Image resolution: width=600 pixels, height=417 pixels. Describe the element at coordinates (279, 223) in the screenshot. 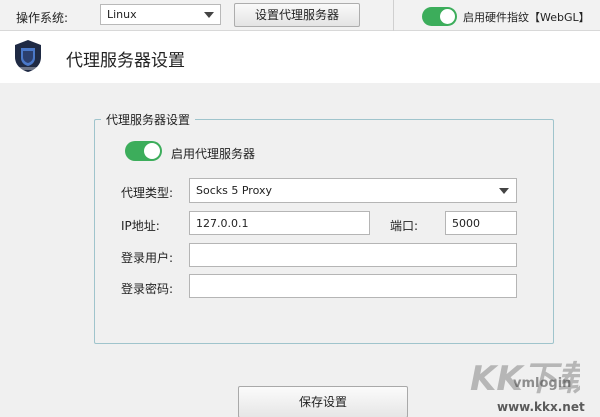

I see `ip-address-input` at that location.